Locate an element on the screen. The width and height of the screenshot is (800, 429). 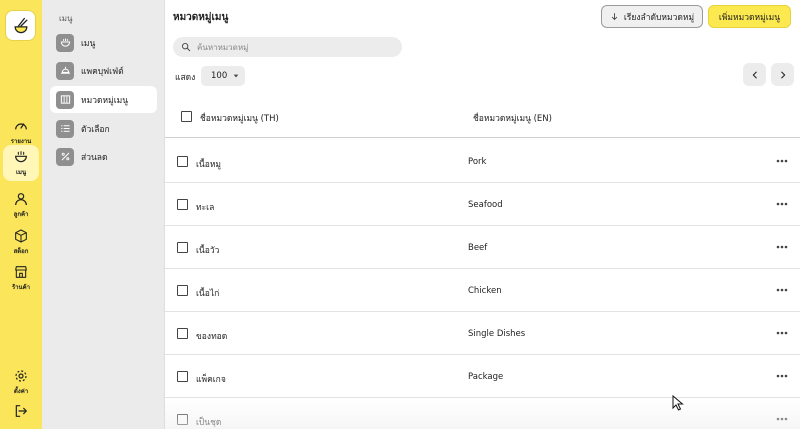
rail-item-store: ร้านค้า is located at coordinates (21, 278).